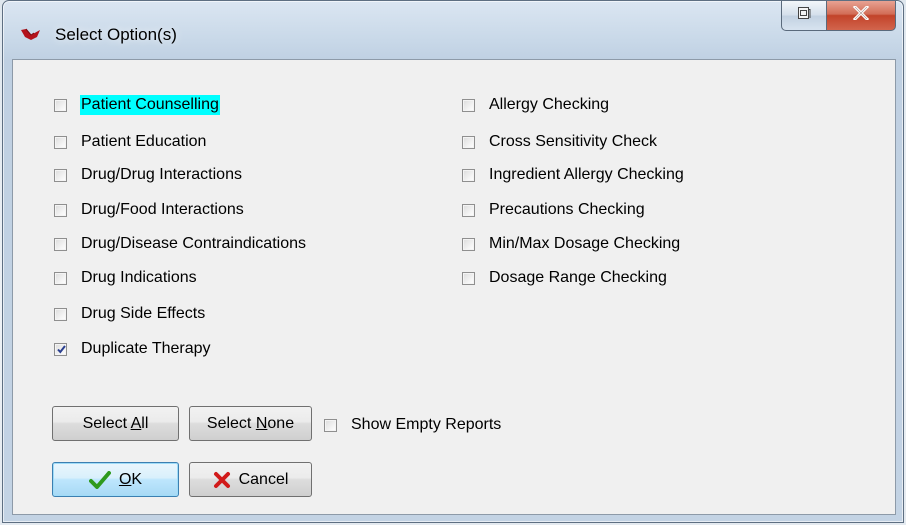  Describe the element at coordinates (139, 277) in the screenshot. I see `option-label: Drug Indications` at that location.